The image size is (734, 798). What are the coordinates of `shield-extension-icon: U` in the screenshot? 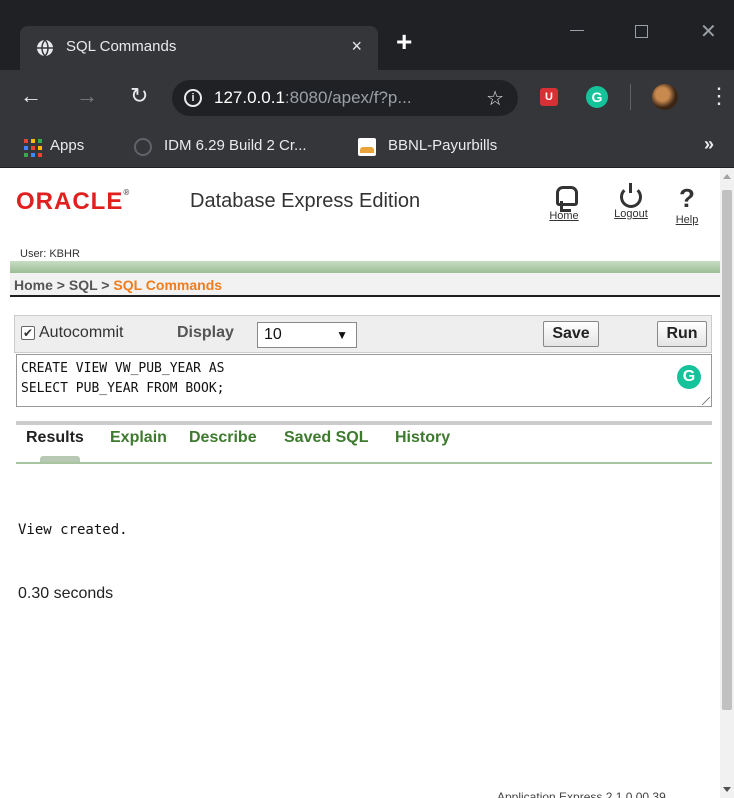 It's located at (549, 97).